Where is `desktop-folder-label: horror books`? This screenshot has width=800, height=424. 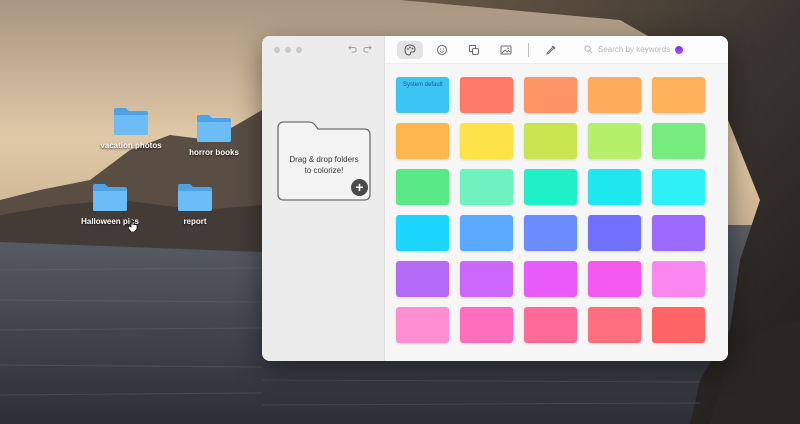
desktop-folder-label: horror books is located at coordinates (214, 152).